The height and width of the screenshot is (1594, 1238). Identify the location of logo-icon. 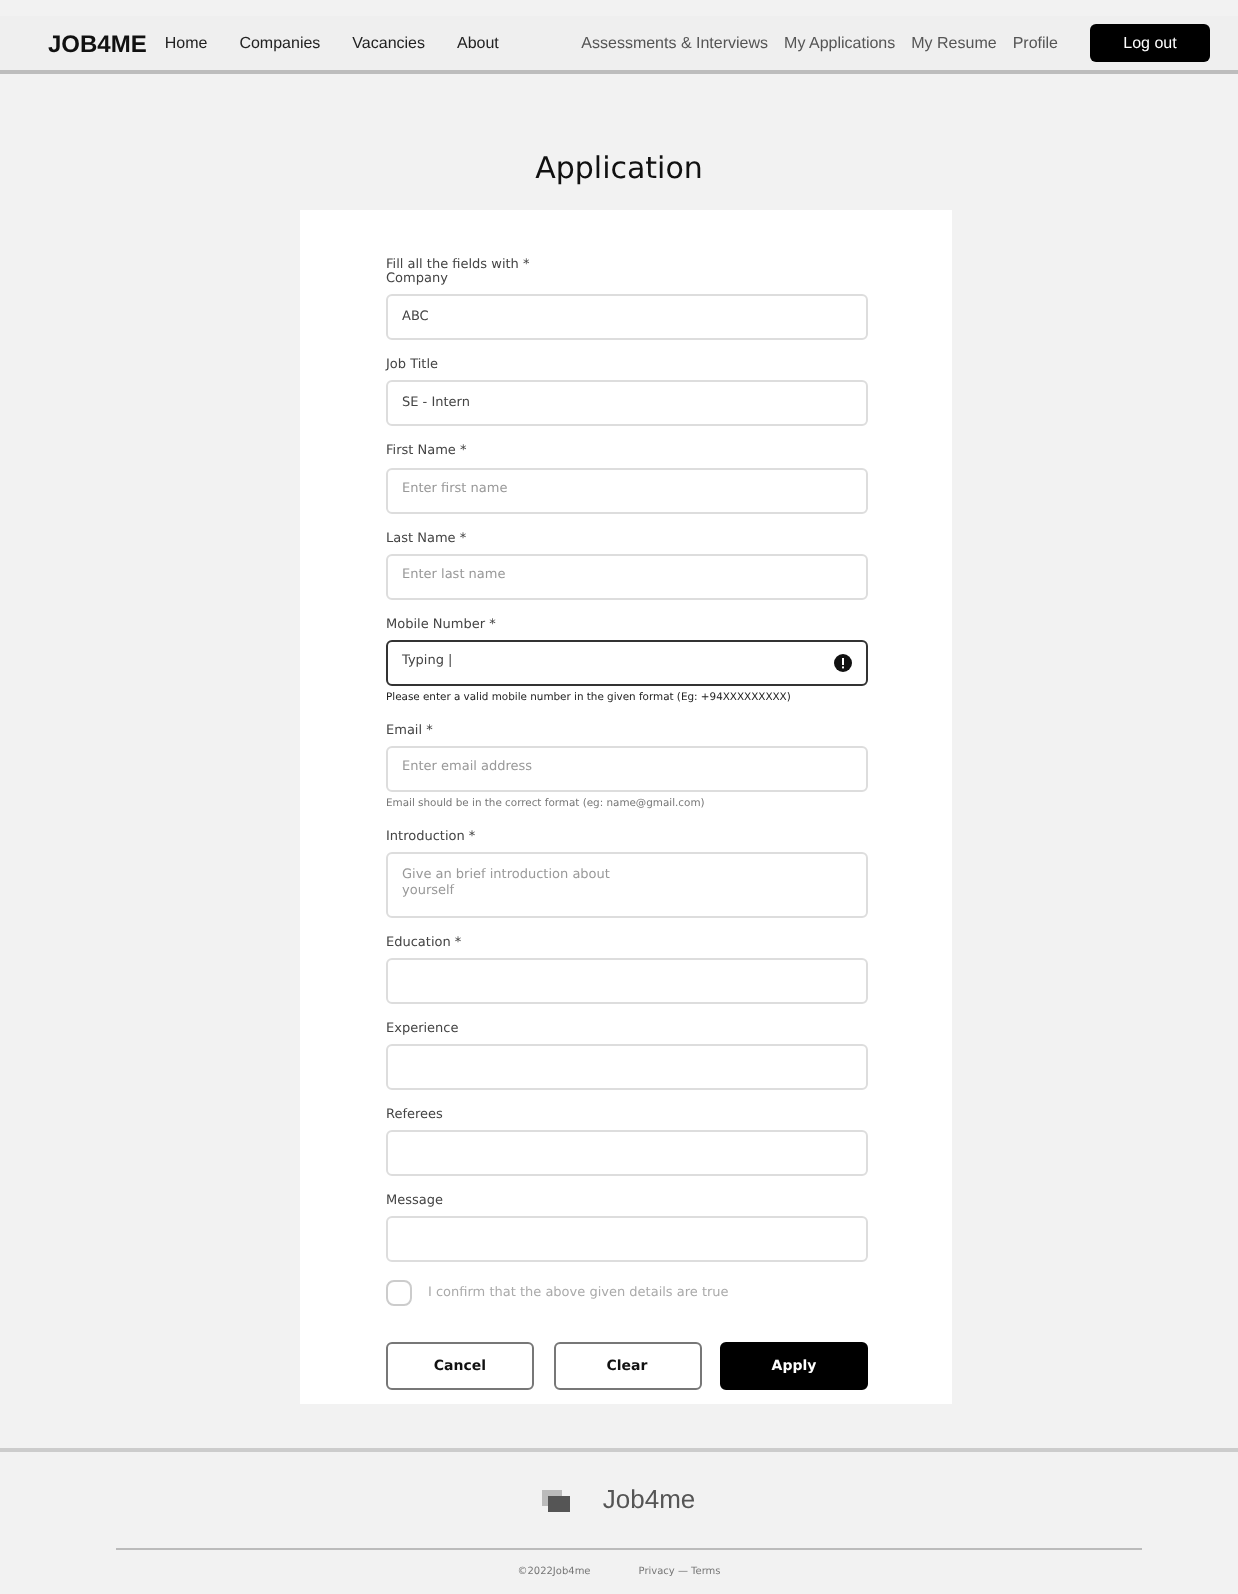
(556, 1500).